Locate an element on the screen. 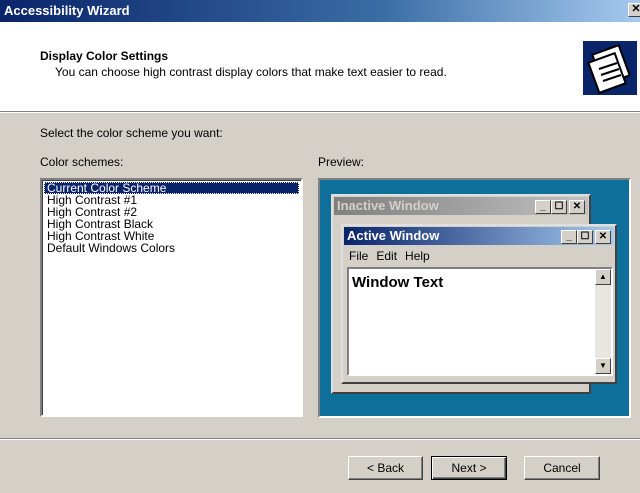 This screenshot has width=640, height=493. footer-divider-highlight is located at coordinates (320, 439).